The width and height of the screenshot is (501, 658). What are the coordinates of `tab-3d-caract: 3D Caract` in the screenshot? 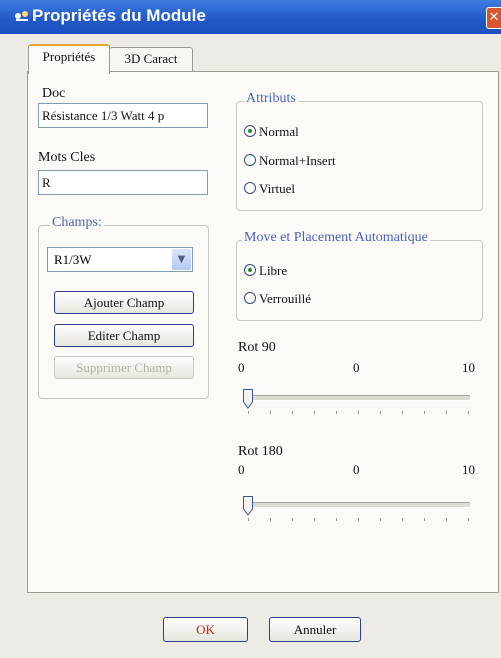 It's located at (151, 59).